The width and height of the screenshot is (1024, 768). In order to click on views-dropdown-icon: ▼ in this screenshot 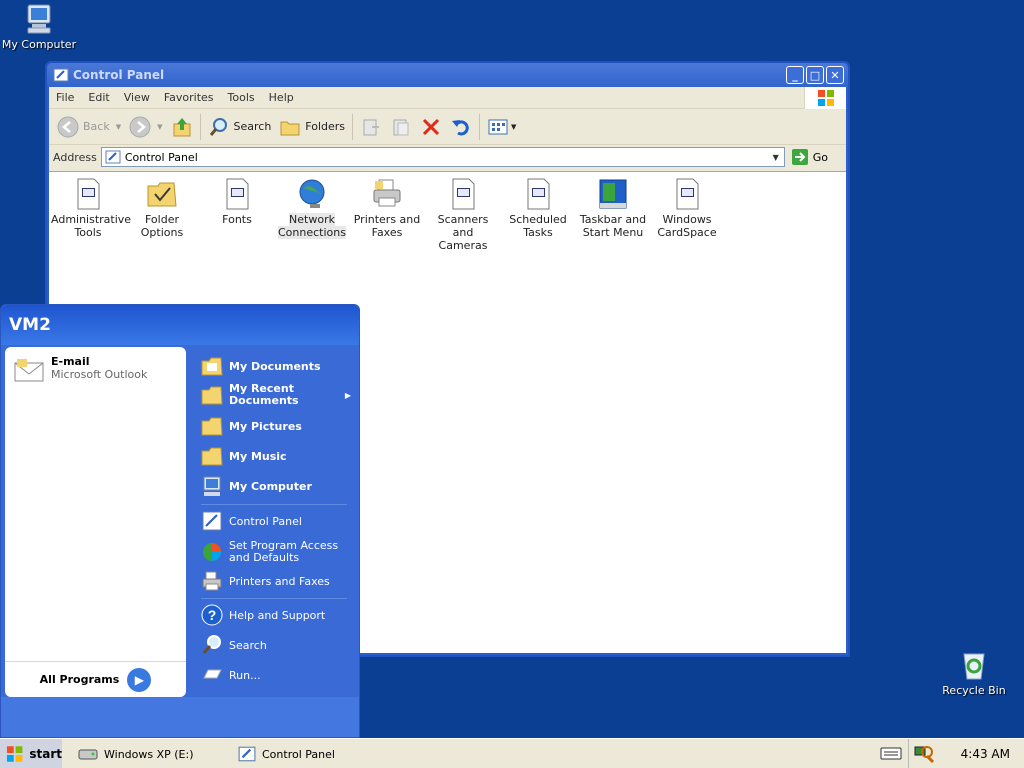, I will do `click(513, 127)`.